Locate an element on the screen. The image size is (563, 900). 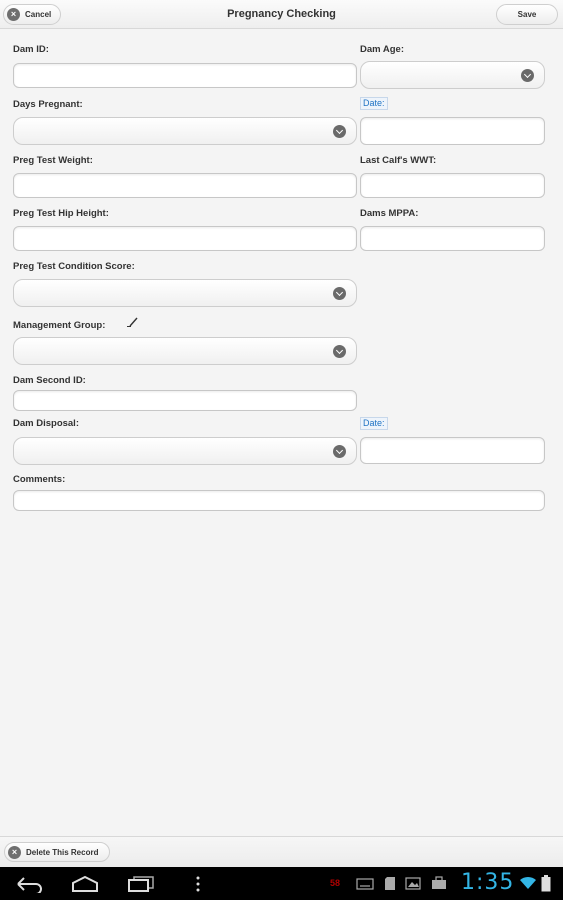
dams-mppa-label: Dams MPPA: is located at coordinates (389, 213).